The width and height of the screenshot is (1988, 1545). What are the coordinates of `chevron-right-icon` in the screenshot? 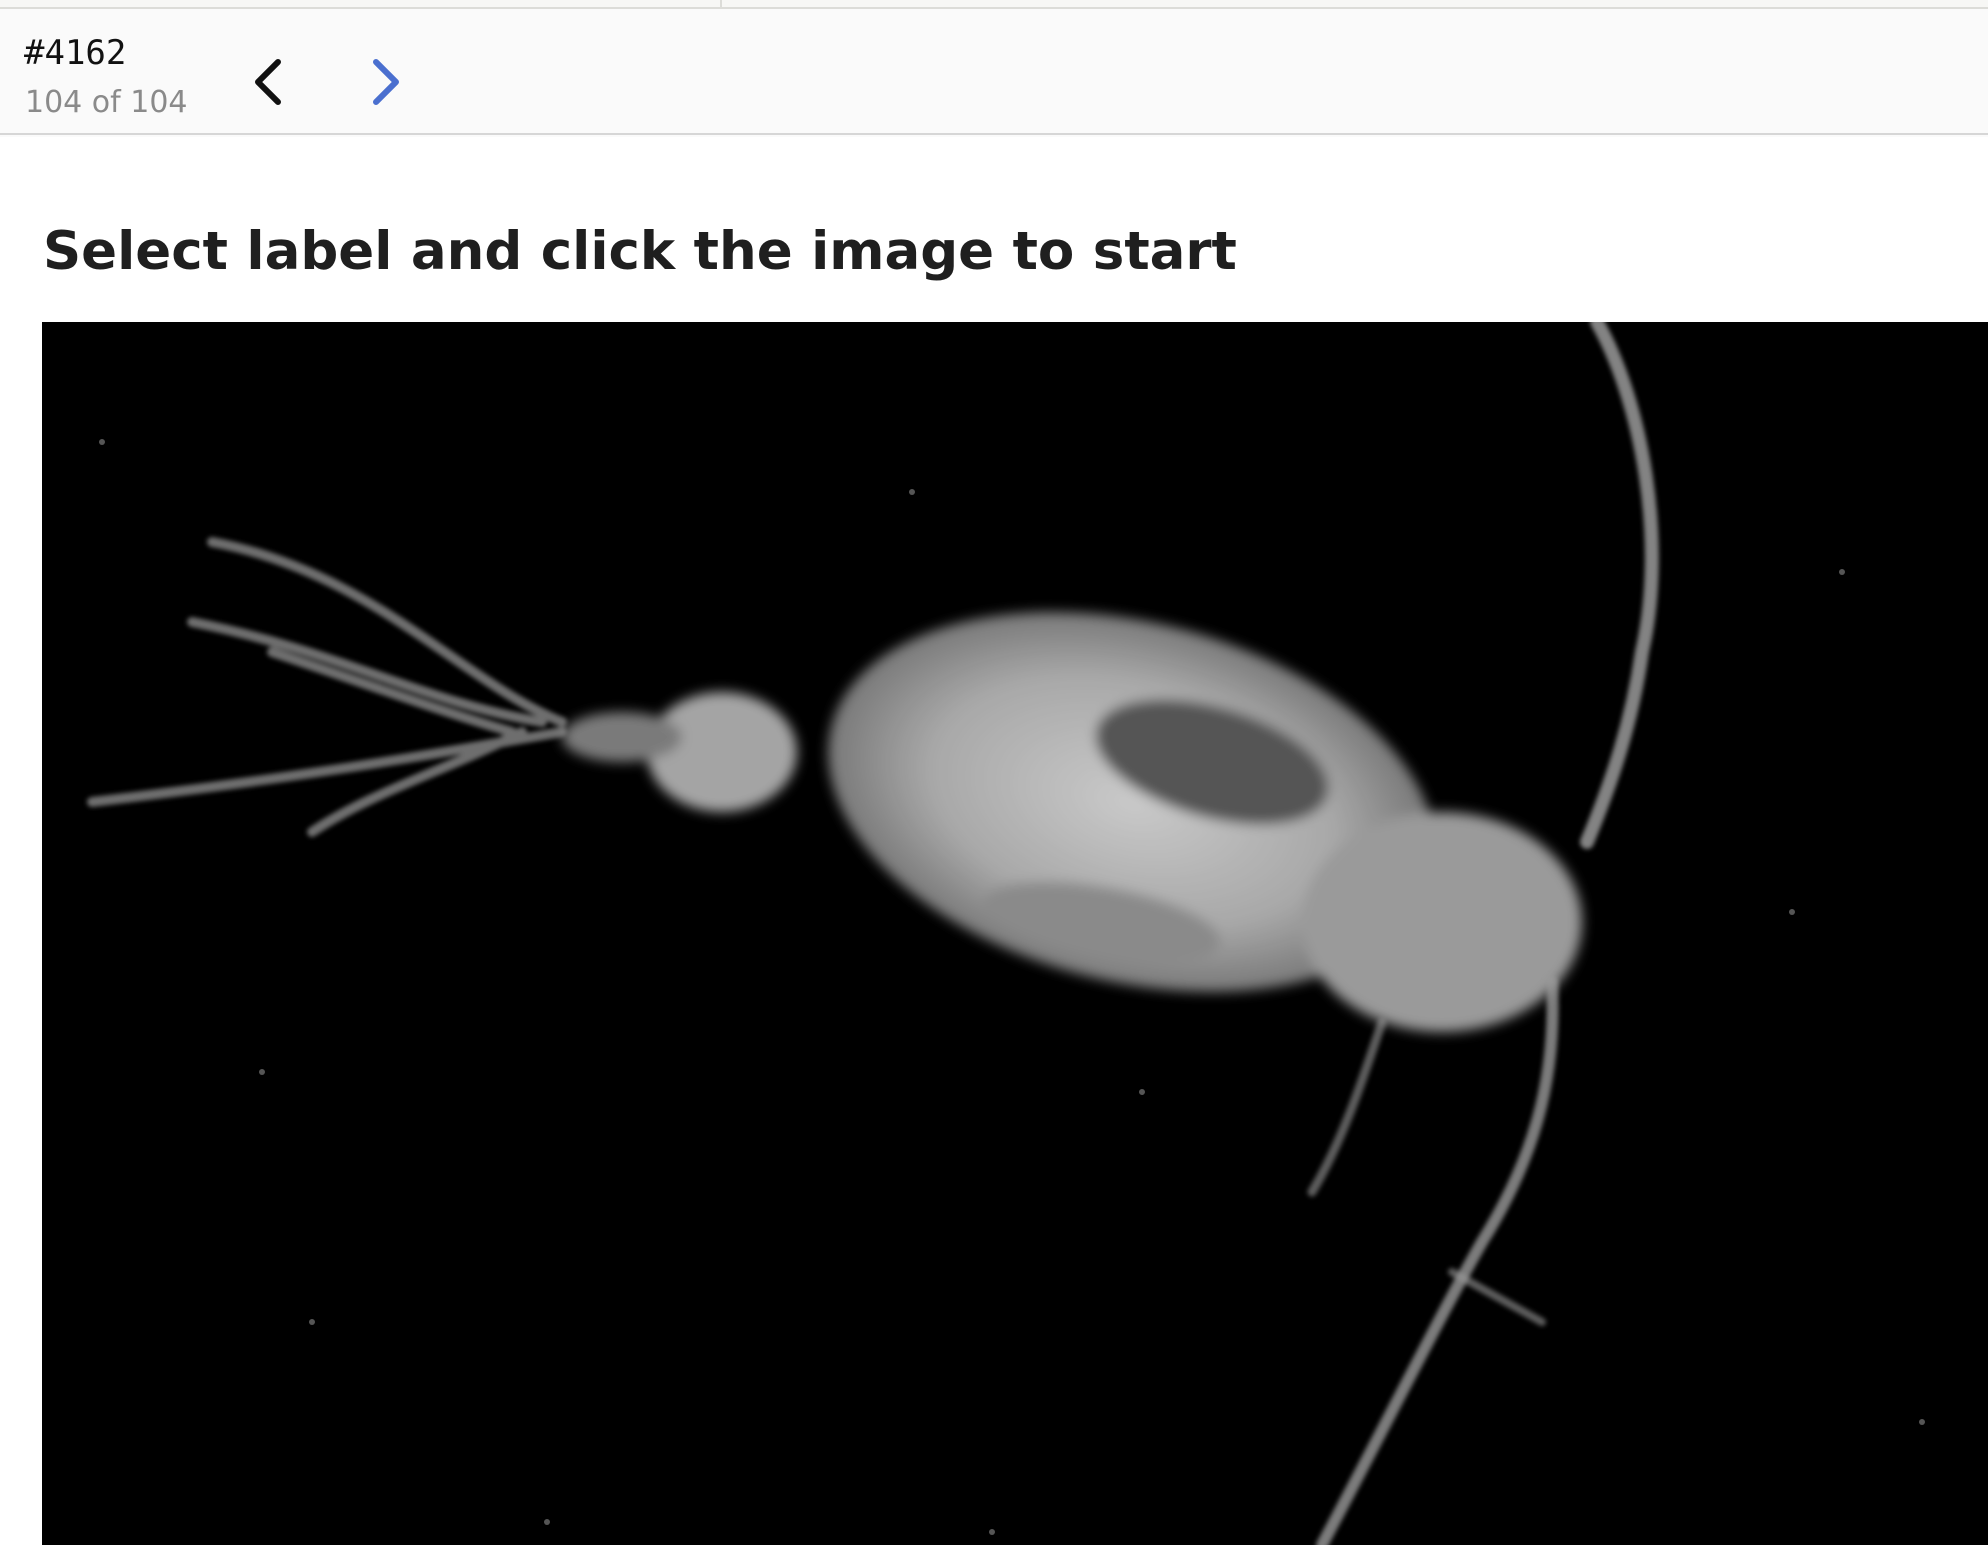 It's located at (386, 82).